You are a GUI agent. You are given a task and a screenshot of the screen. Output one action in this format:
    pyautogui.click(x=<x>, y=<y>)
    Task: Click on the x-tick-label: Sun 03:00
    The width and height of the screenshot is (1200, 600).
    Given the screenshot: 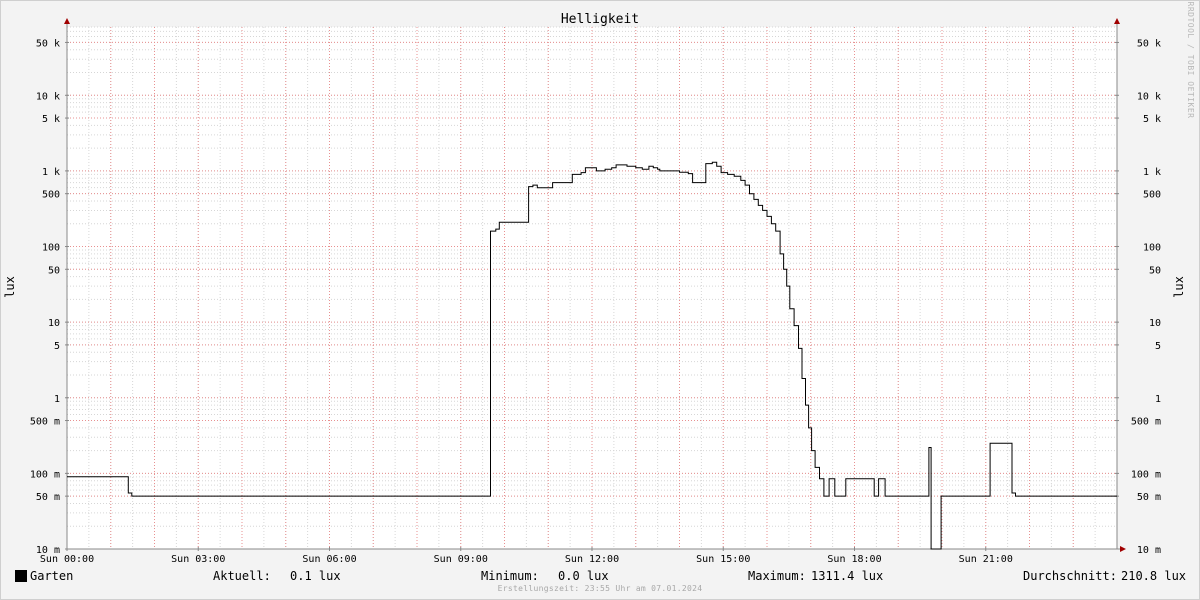 What is the action you would take?
    pyautogui.click(x=198, y=559)
    